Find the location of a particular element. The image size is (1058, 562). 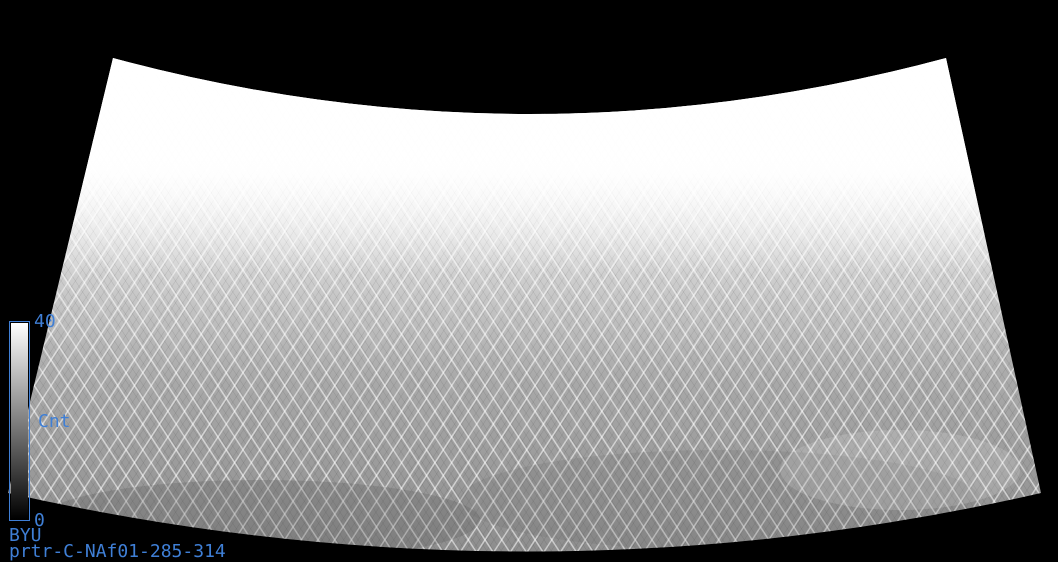

product-label: prtr-C-NAf01-285-314 is located at coordinates (117, 551).